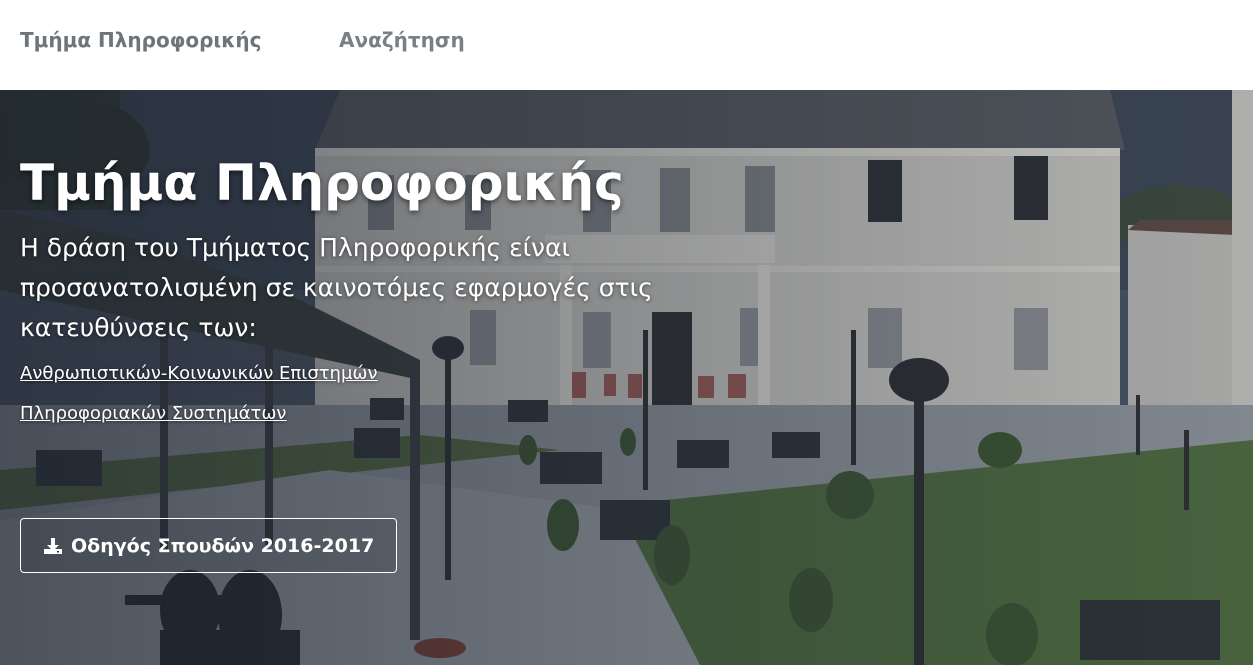 The width and height of the screenshot is (1253, 665). I want to click on top-navbar: Τμήμα Πληροφορικής Αναζήτηση, so click(626, 45).